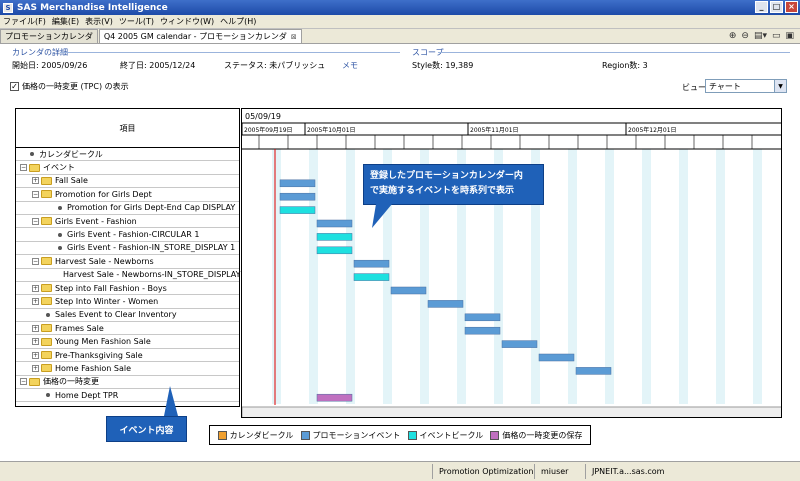 The height and width of the screenshot is (481, 800). Describe the element at coordinates (551, 471) in the screenshot. I see `status-user: miuser` at that location.